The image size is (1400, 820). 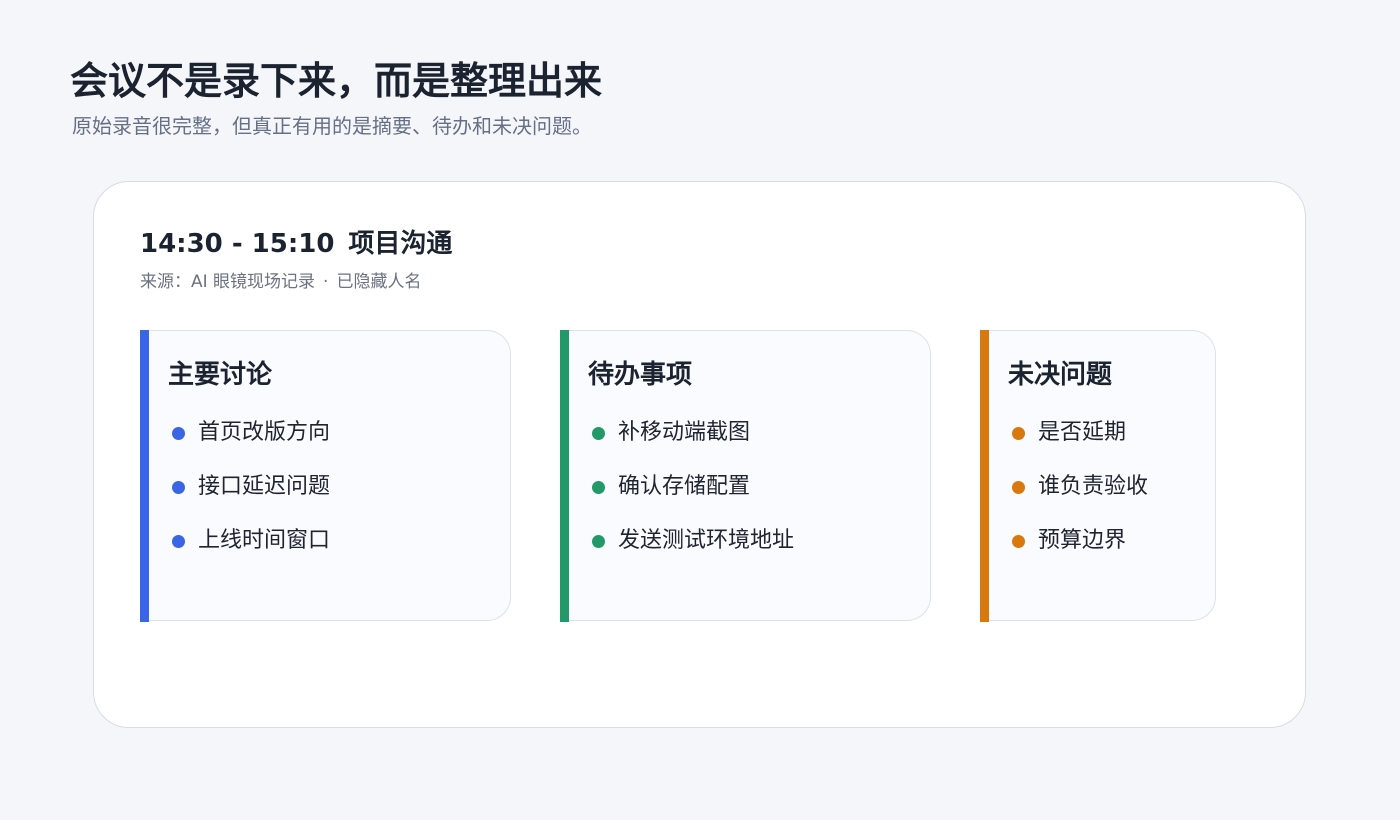 I want to click on meeting-meta: 来源：AI 眼镜现场记录 · 已隐藏人名, so click(x=280, y=282).